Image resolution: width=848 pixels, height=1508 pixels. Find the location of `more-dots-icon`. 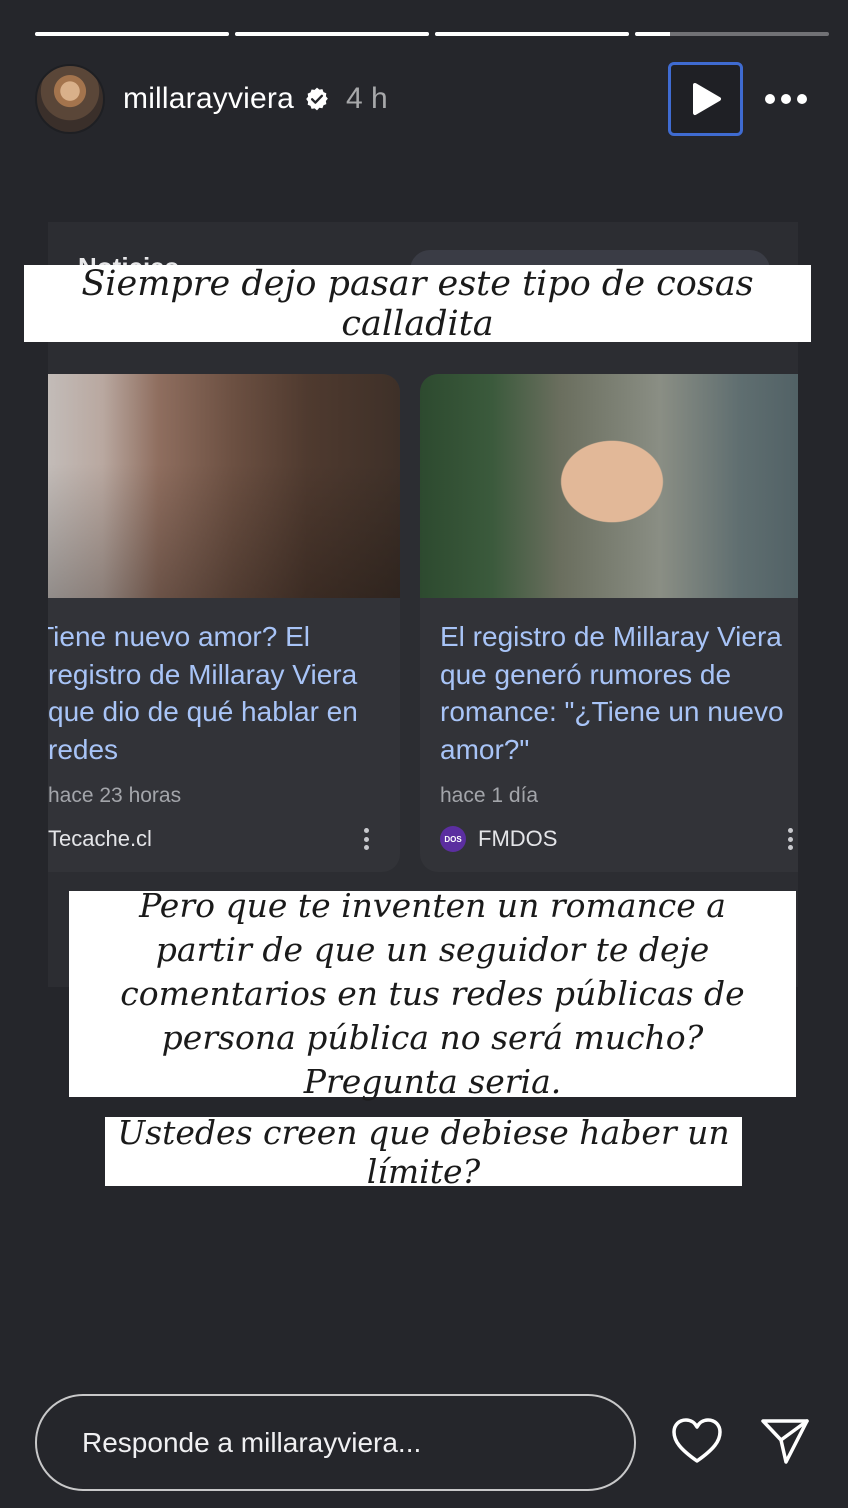

more-dots-icon is located at coordinates (770, 99).